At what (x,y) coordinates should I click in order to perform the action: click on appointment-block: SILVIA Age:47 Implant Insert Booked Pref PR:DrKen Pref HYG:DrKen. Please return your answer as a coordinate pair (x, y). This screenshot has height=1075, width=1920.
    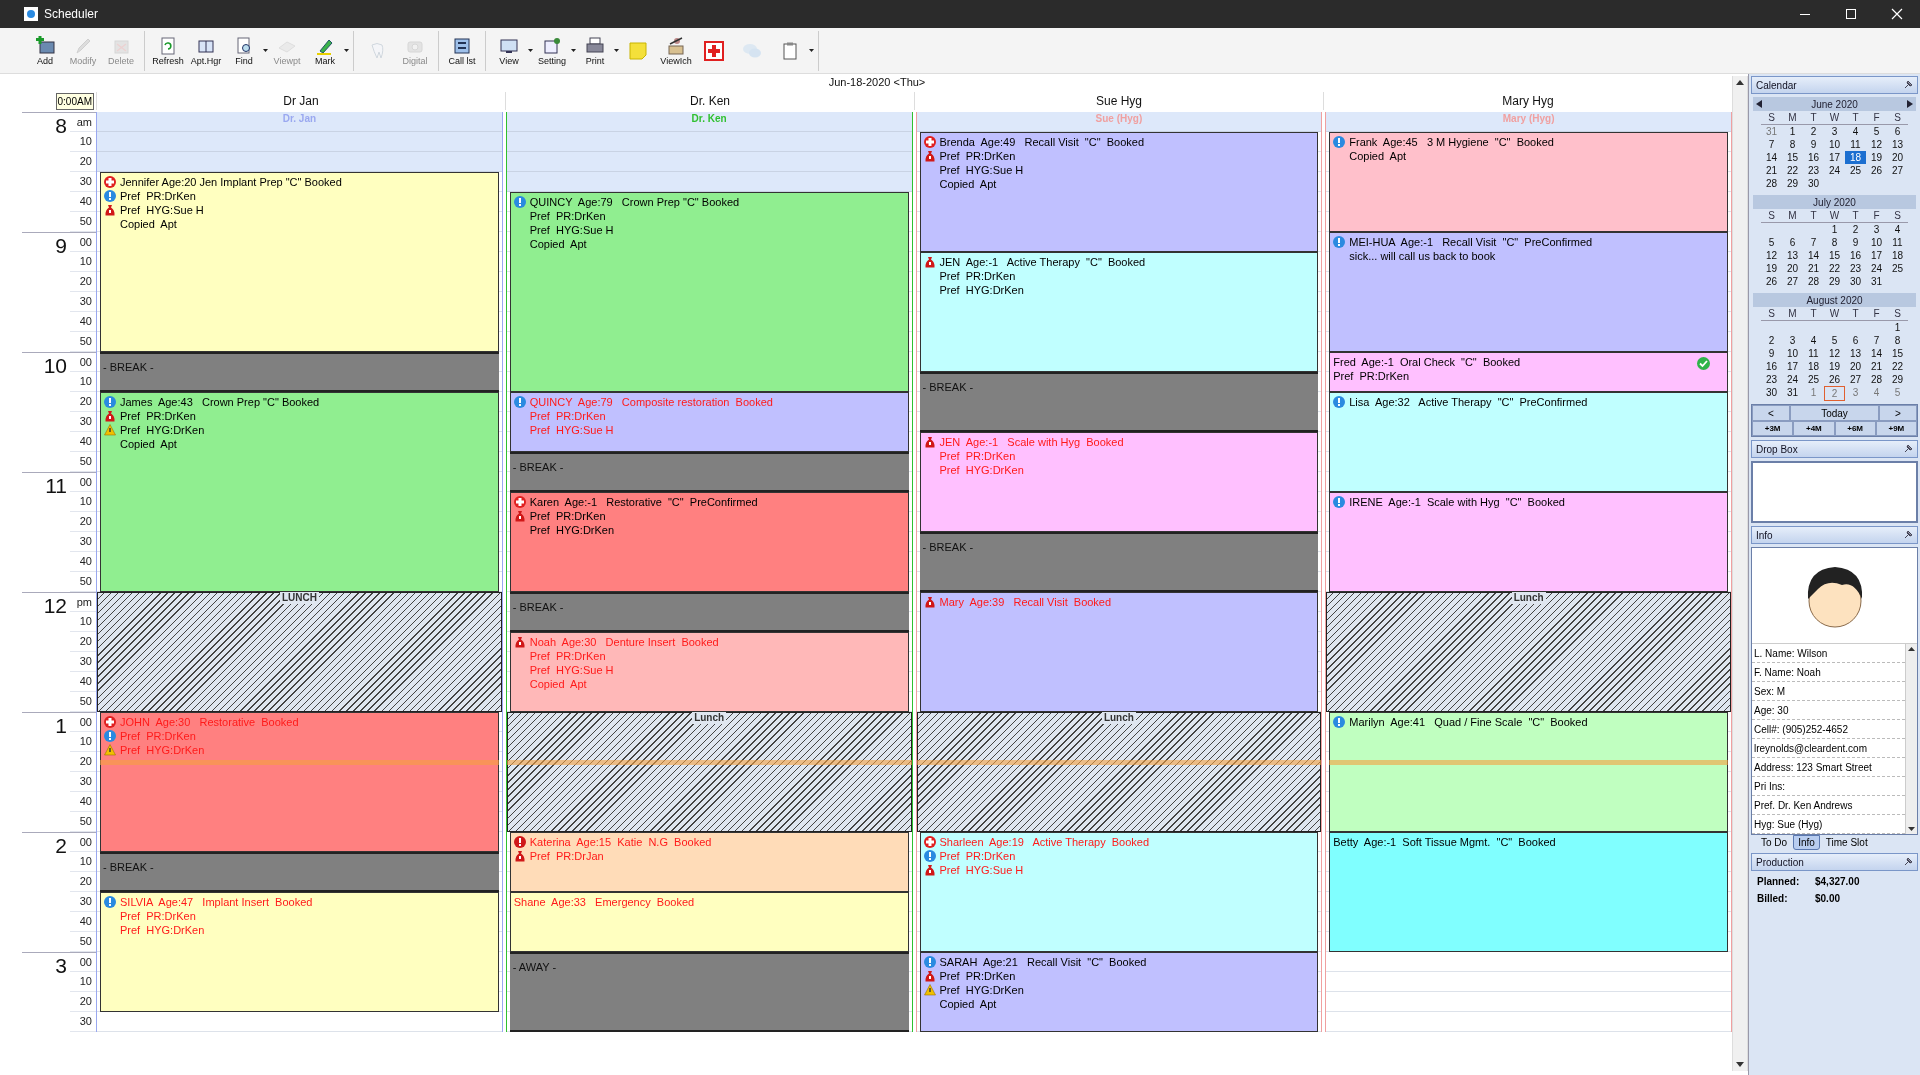
    Looking at the image, I should click on (299, 952).